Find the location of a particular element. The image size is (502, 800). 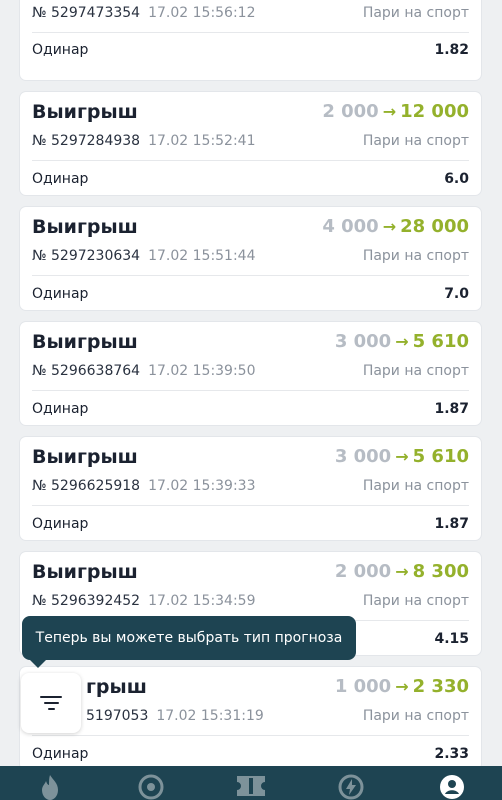

ticket-icon is located at coordinates (250, 786).